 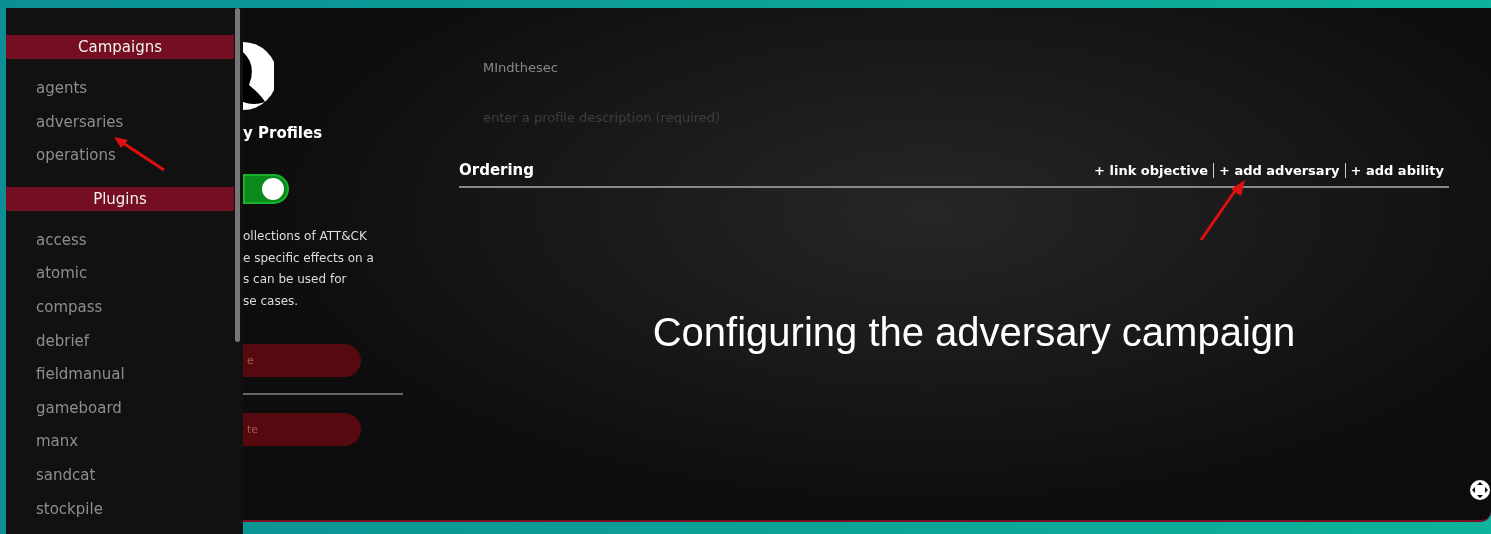 I want to click on sidebar-item: operations, so click(x=139, y=156).